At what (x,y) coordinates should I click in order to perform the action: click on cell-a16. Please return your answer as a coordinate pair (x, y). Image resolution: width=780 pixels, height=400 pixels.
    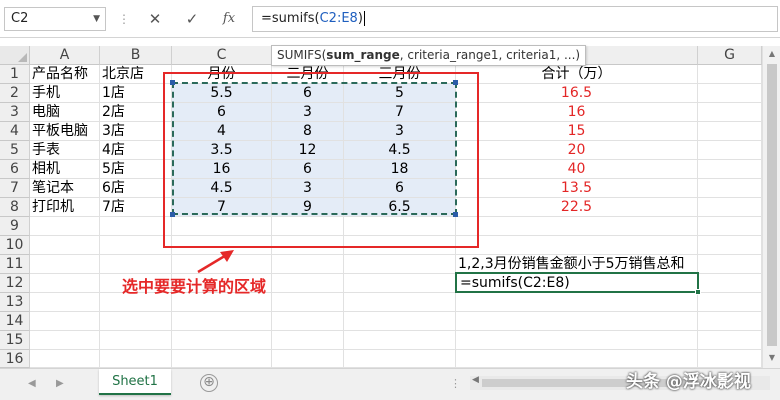
    Looking at the image, I should click on (65, 359).